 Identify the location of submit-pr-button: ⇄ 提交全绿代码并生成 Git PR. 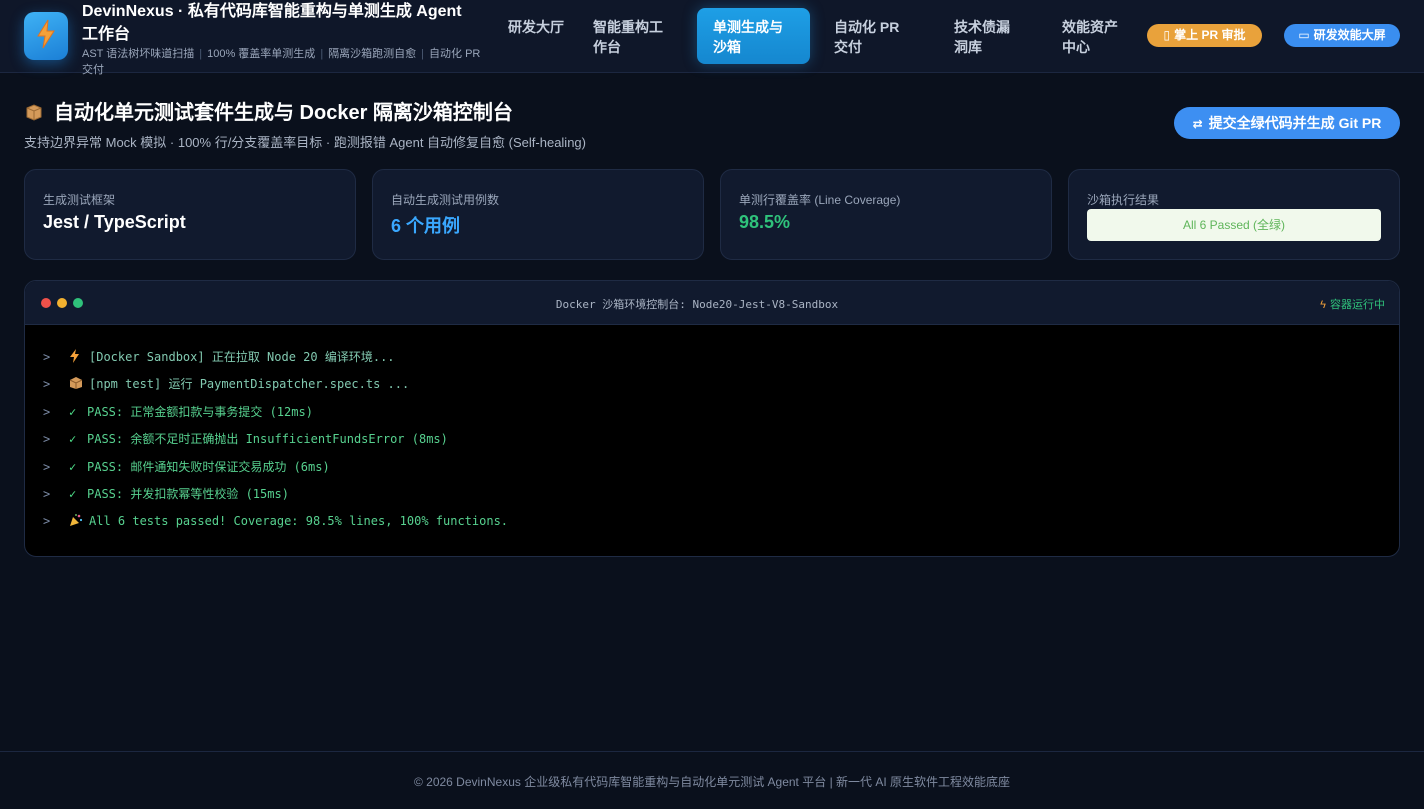
(1287, 123).